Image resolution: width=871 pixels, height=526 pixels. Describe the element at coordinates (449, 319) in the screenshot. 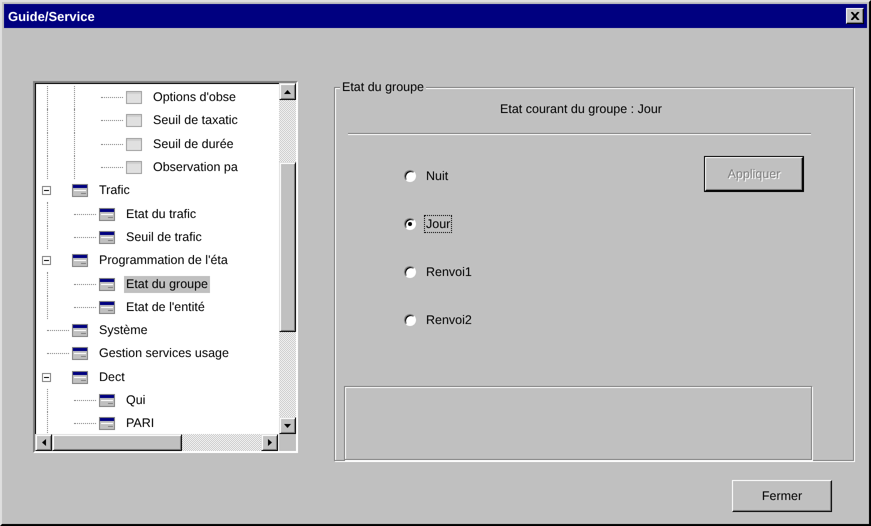

I see `radio-label: Renvoi2` at that location.